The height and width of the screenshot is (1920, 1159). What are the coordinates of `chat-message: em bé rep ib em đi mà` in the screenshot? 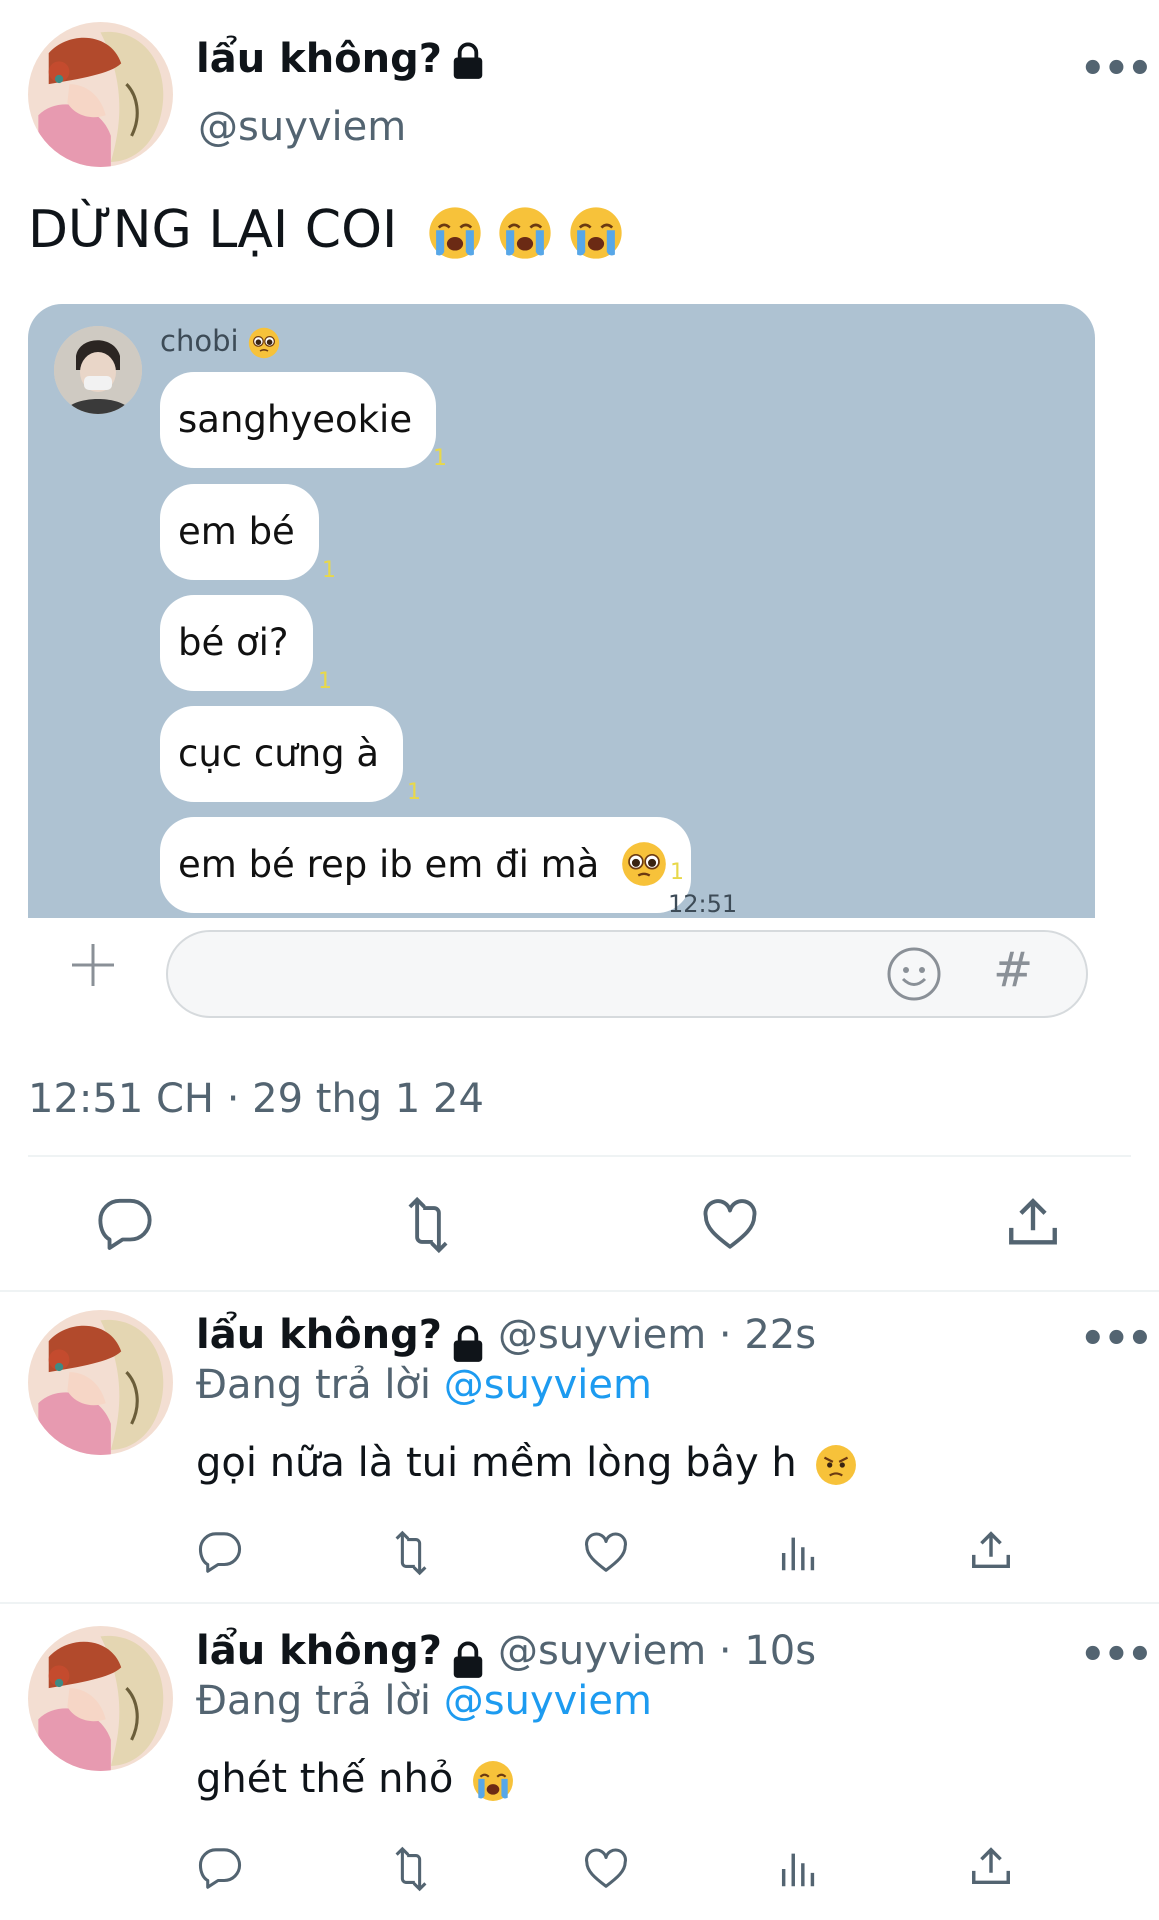 It's located at (426, 865).